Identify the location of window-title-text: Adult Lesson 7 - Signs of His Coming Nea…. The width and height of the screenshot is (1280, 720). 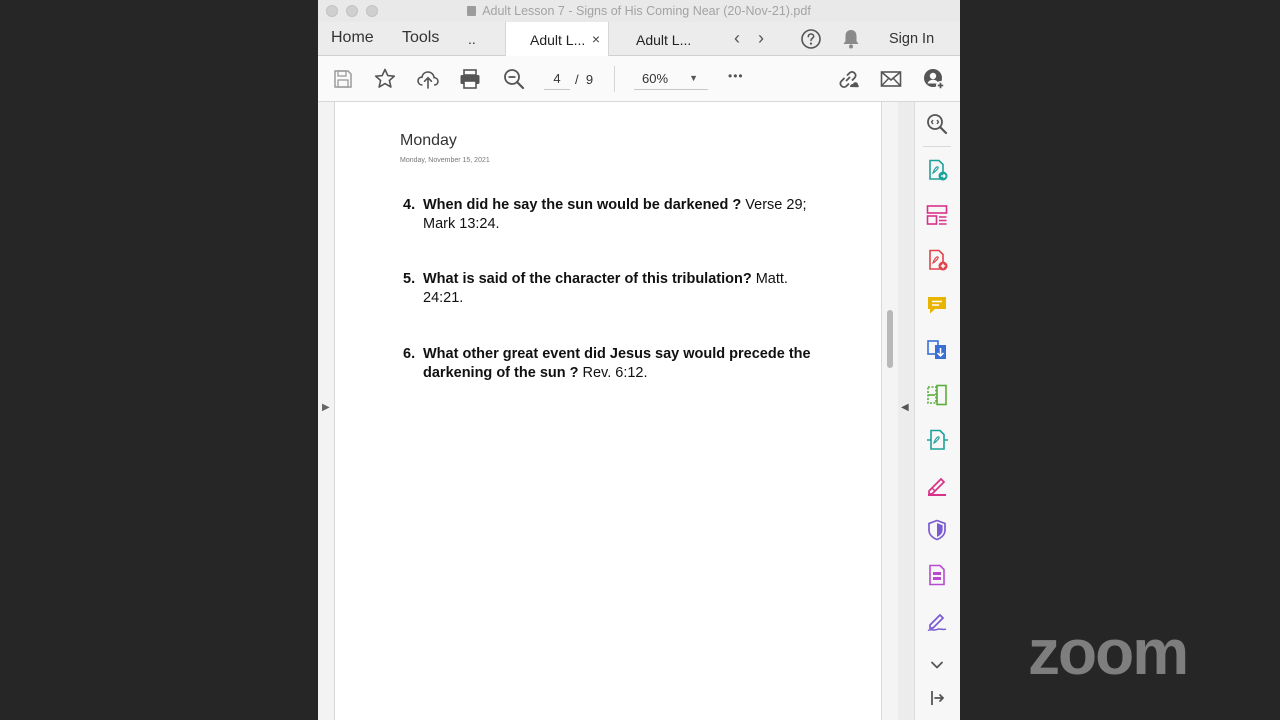
(646, 11).